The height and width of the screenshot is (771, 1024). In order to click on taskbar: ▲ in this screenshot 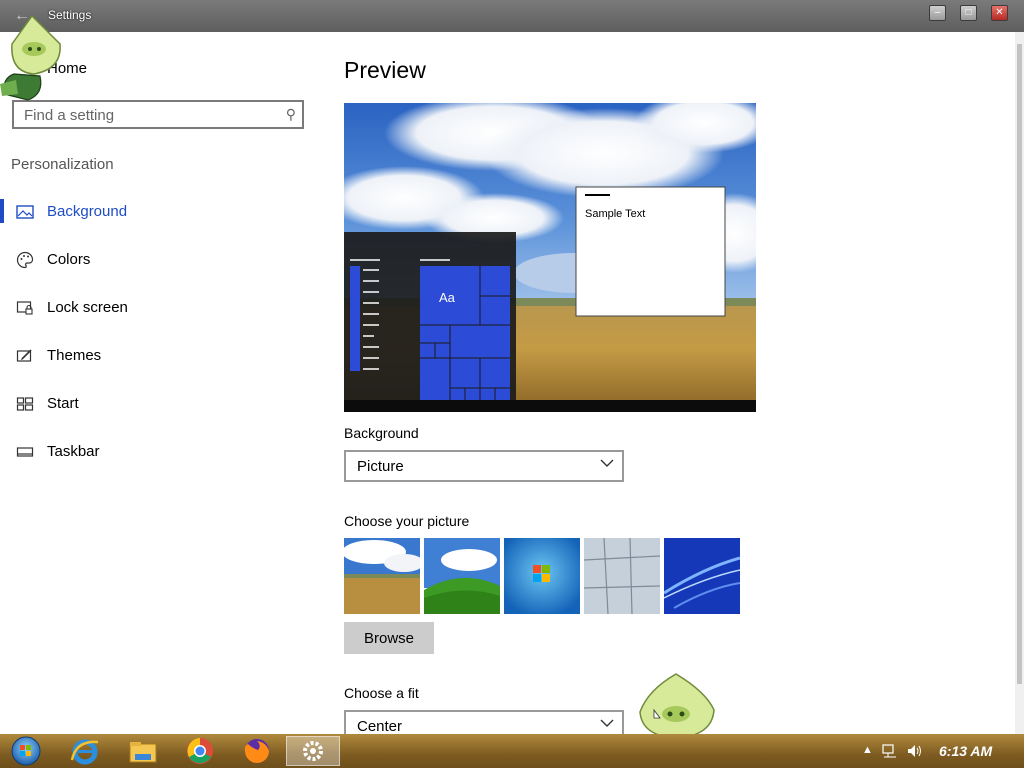, I will do `click(512, 751)`.